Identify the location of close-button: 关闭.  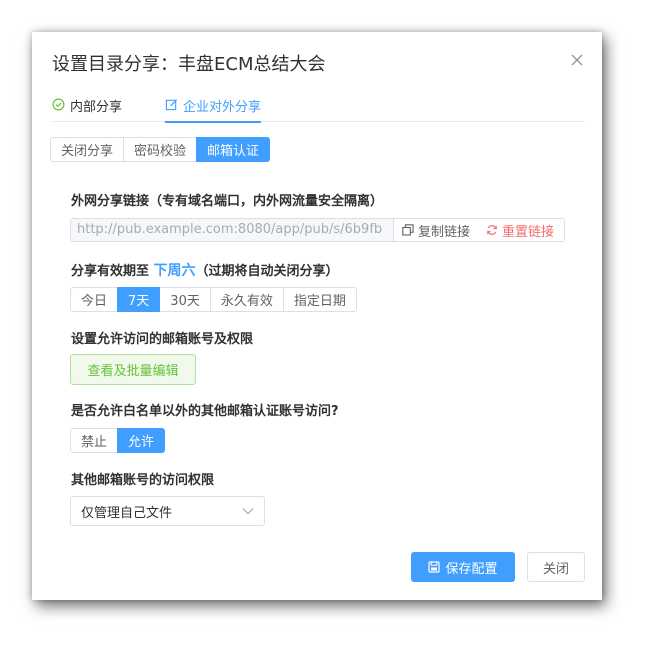
(556, 567).